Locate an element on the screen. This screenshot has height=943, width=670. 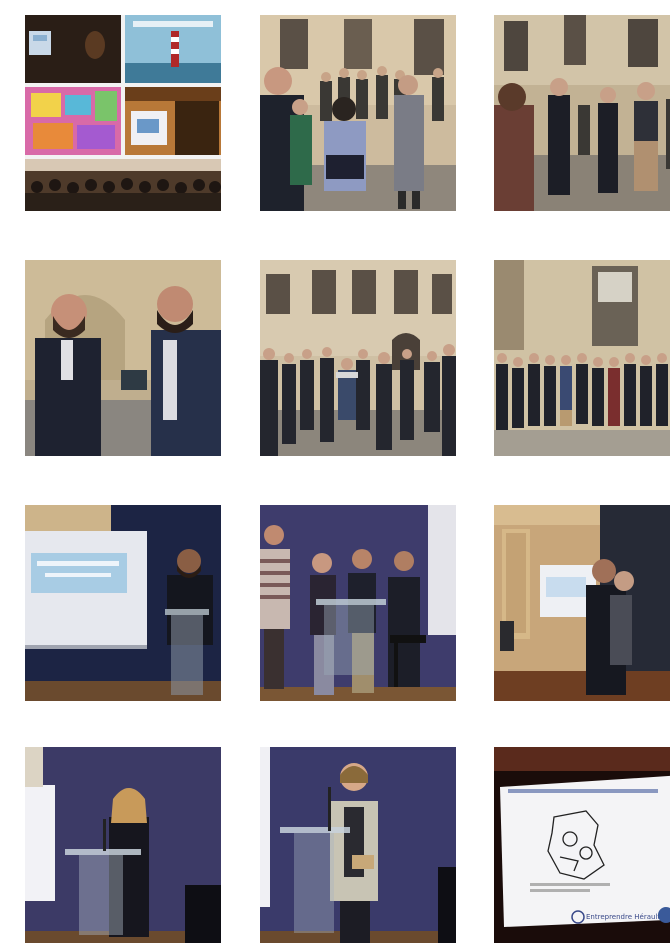
photo-speaker-at-screen is located at coordinates (123, 603).